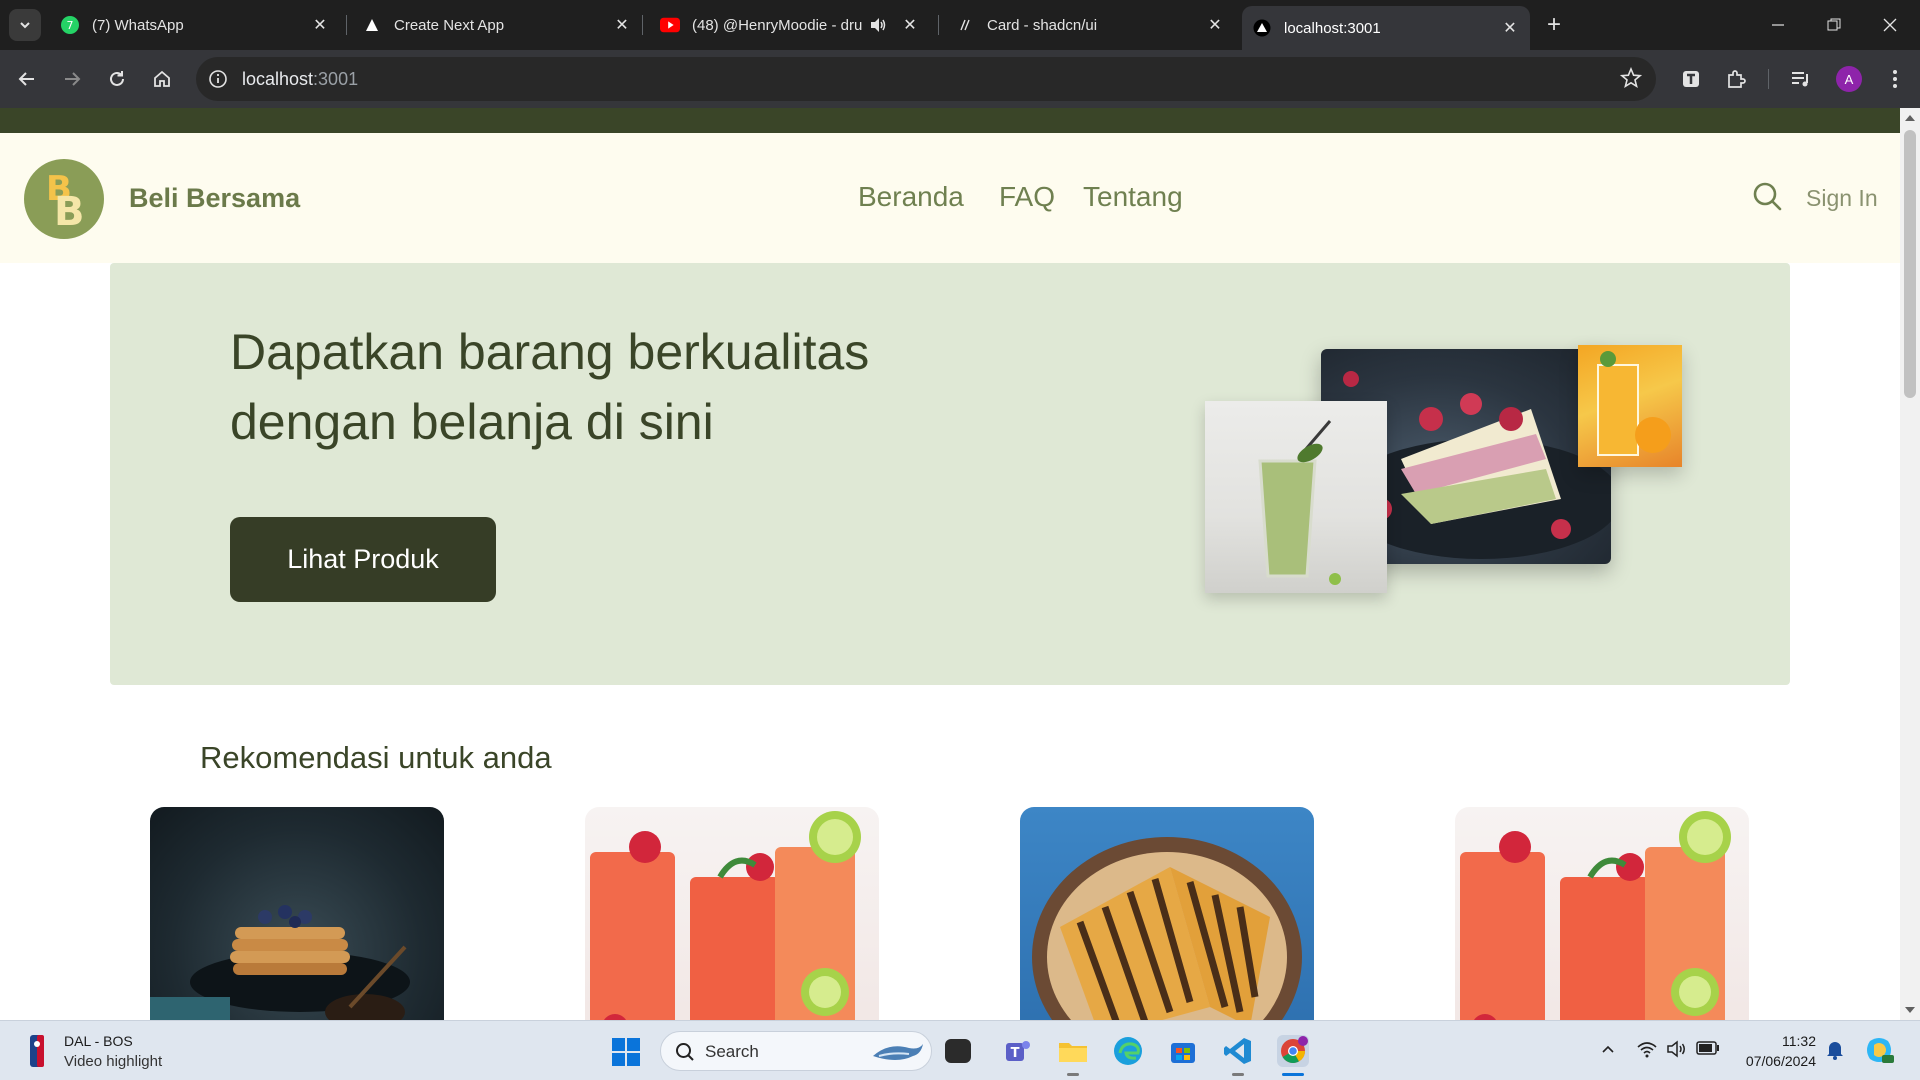 This screenshot has height=1080, width=1920. I want to click on tab-localhost: localhost:3001 ✕, so click(1386, 28).